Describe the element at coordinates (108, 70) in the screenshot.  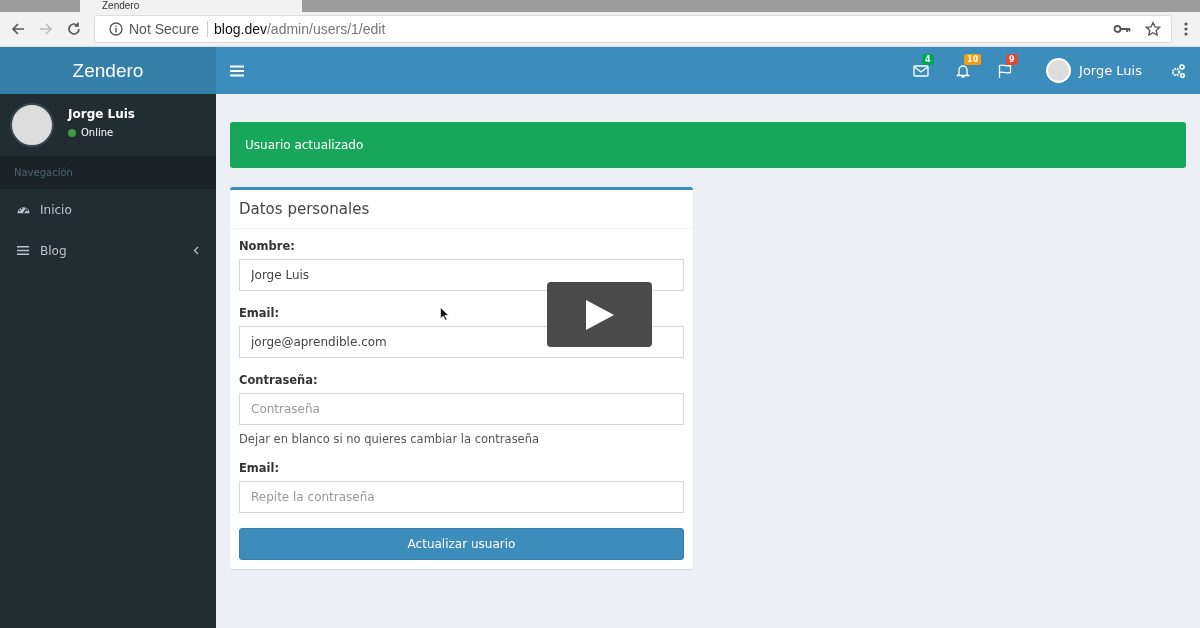
I see `app-logo: Zendero` at that location.